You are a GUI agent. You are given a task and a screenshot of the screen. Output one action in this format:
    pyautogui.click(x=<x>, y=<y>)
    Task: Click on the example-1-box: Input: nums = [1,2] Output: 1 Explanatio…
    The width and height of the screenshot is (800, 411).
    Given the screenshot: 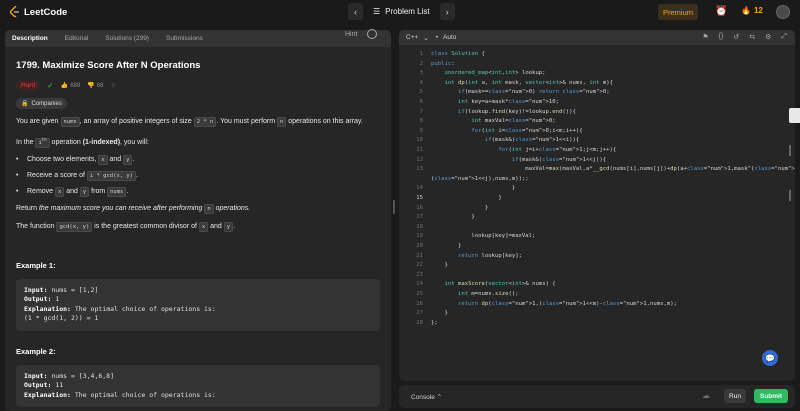 What is the action you would take?
    pyautogui.click(x=198, y=304)
    